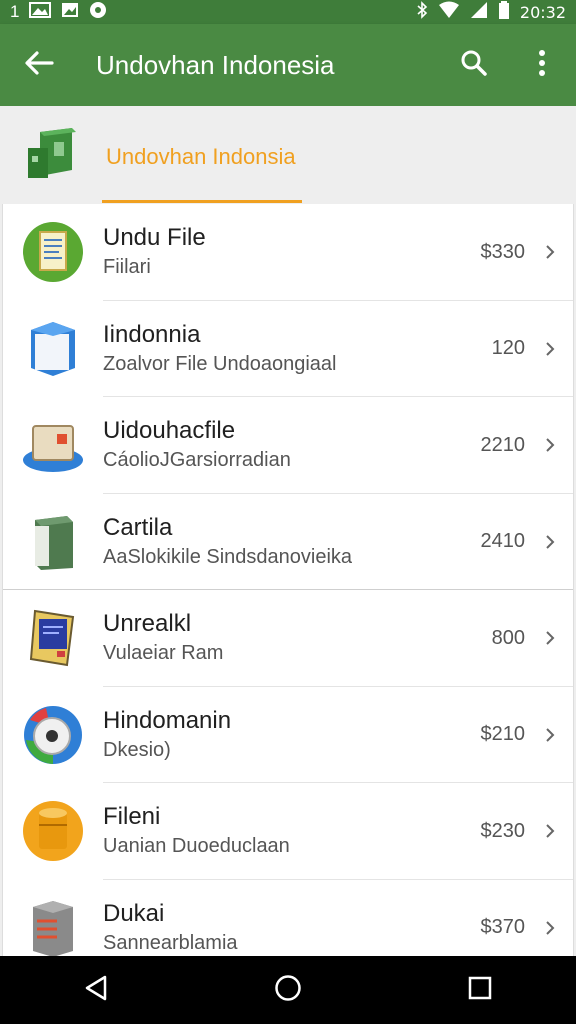  I want to click on system-nav-bar, so click(288, 990).